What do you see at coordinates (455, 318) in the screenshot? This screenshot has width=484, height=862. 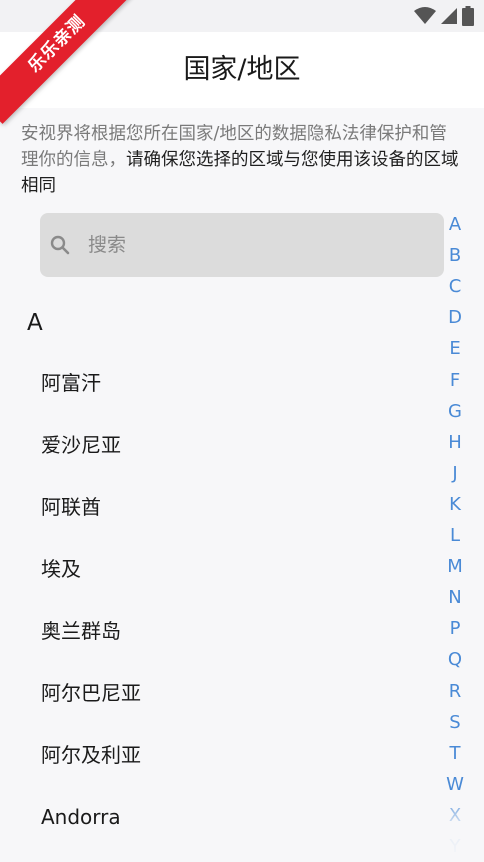 I see `index-letter: D` at bounding box center [455, 318].